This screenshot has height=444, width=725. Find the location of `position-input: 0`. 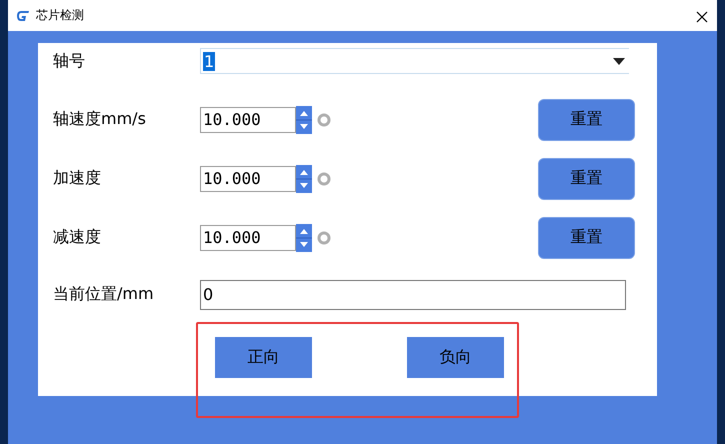

position-input: 0 is located at coordinates (413, 295).